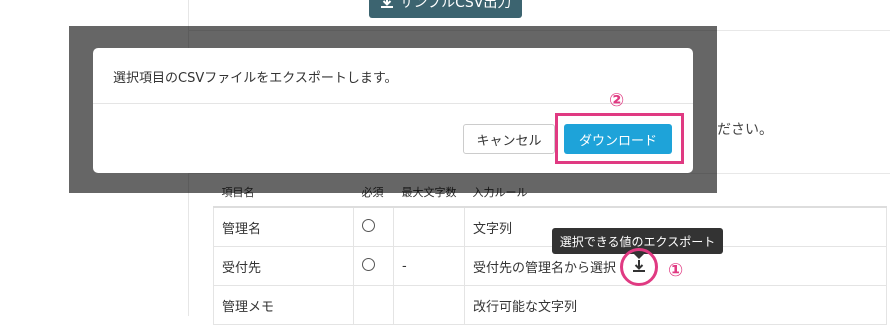 This screenshot has width=890, height=325. I want to click on instruction-text: ださい。, so click(745, 130).